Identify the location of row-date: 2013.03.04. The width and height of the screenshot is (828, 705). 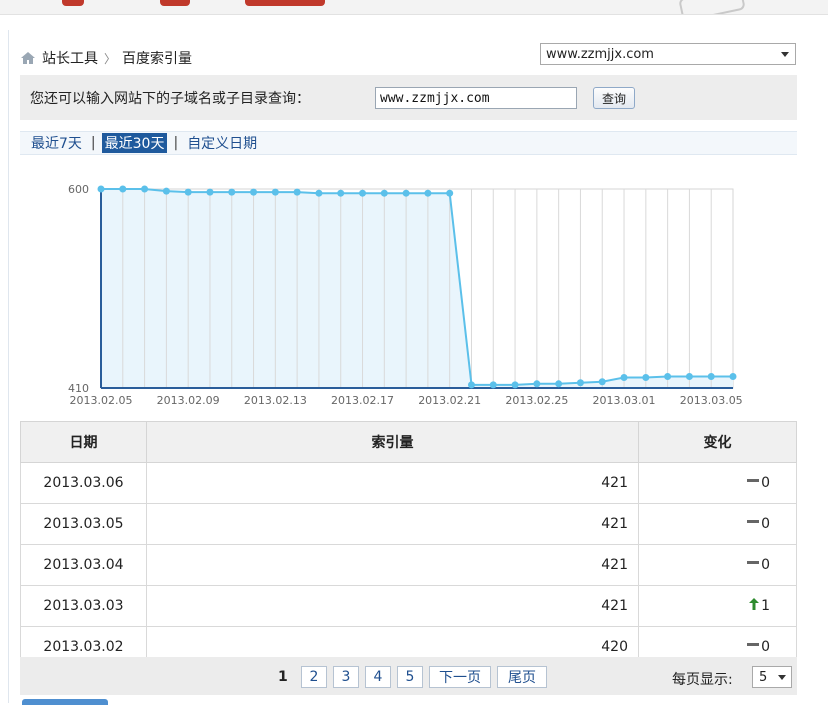
(83, 565).